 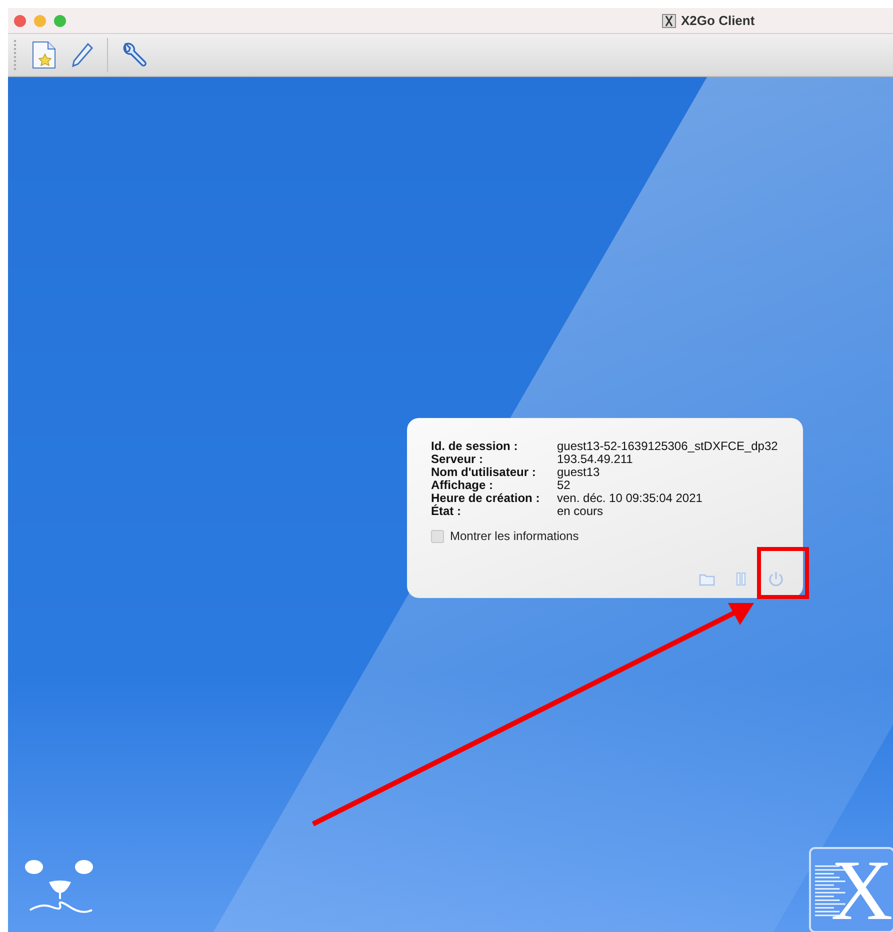 I want to click on field-label: Id. de session :, so click(x=475, y=446).